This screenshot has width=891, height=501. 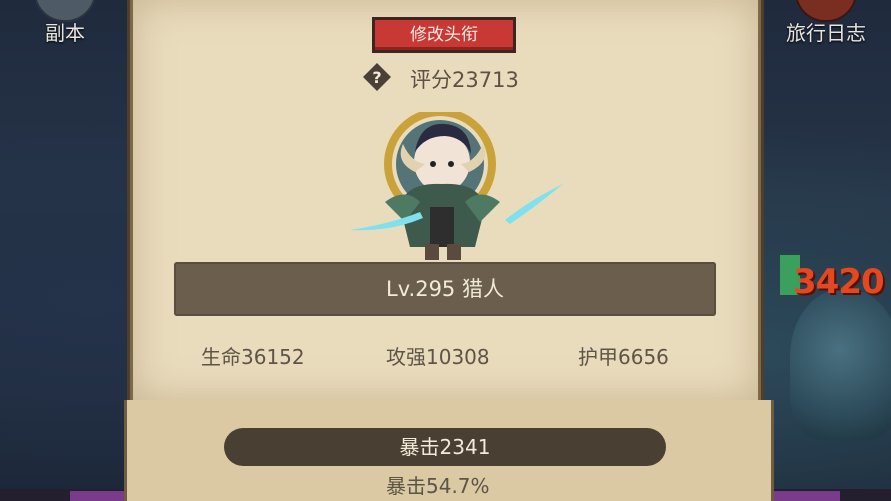 What do you see at coordinates (438, 357) in the screenshot?
I see `attack-stat: 攻强10308` at bounding box center [438, 357].